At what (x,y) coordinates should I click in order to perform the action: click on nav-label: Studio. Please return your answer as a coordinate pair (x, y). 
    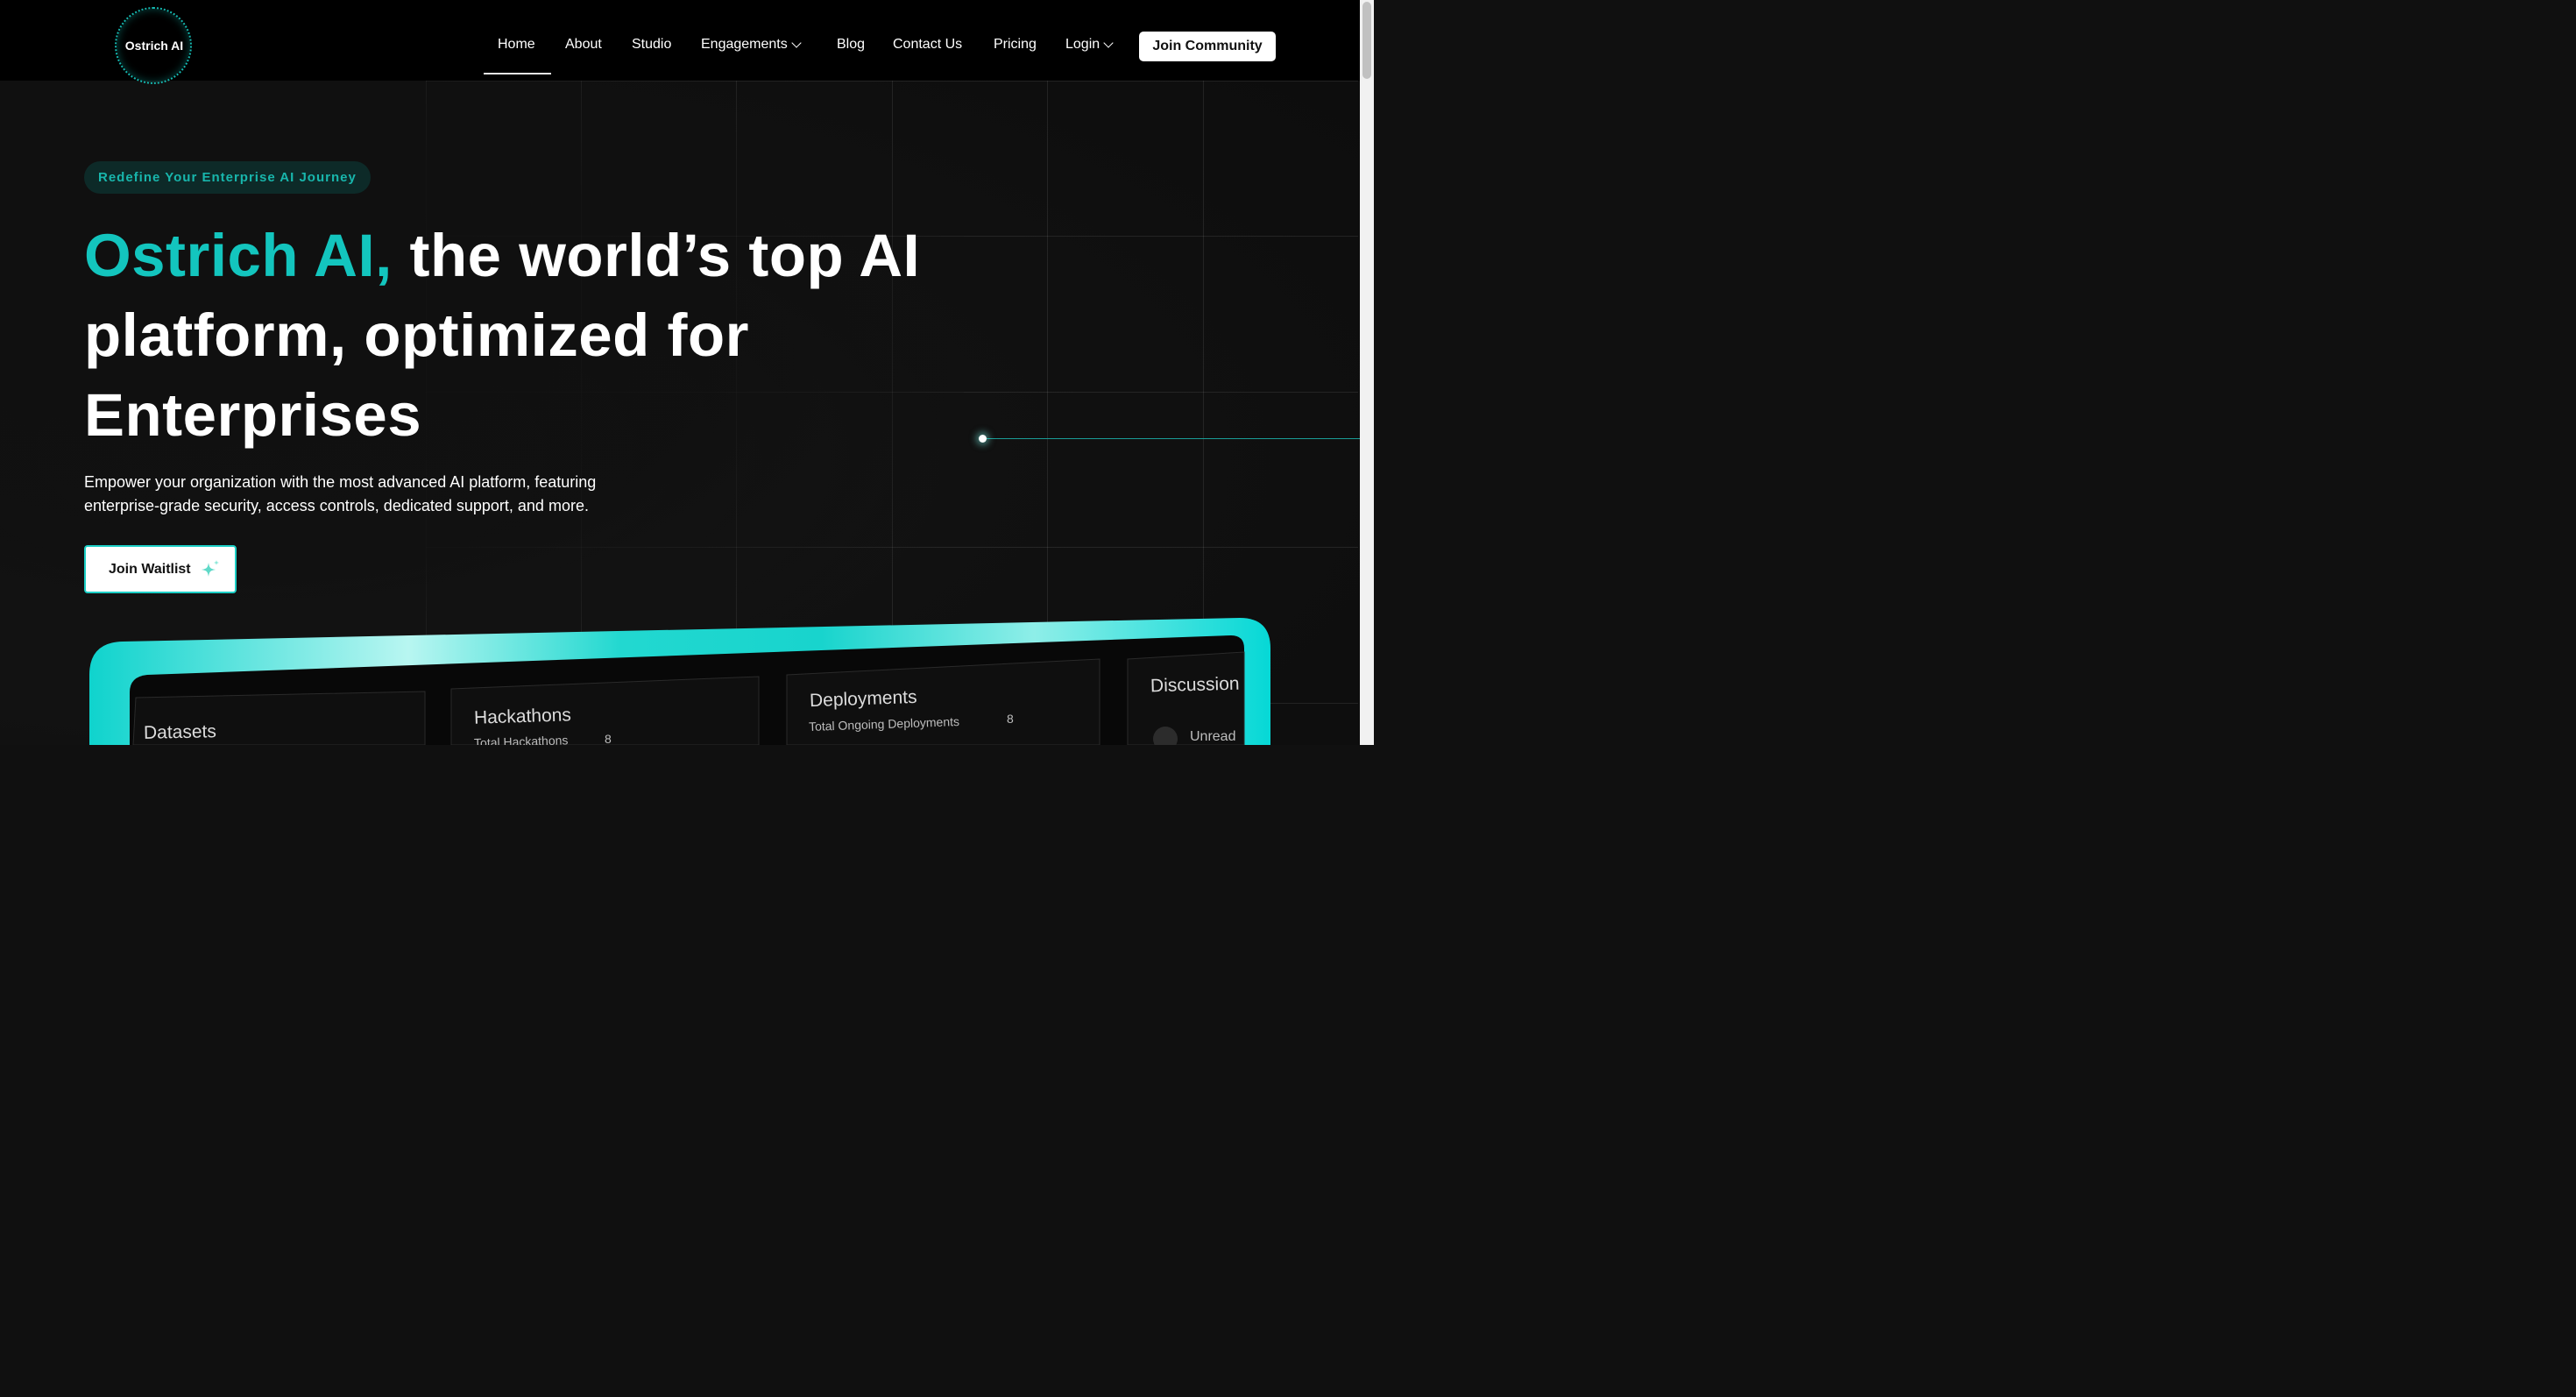
    Looking at the image, I should click on (652, 44).